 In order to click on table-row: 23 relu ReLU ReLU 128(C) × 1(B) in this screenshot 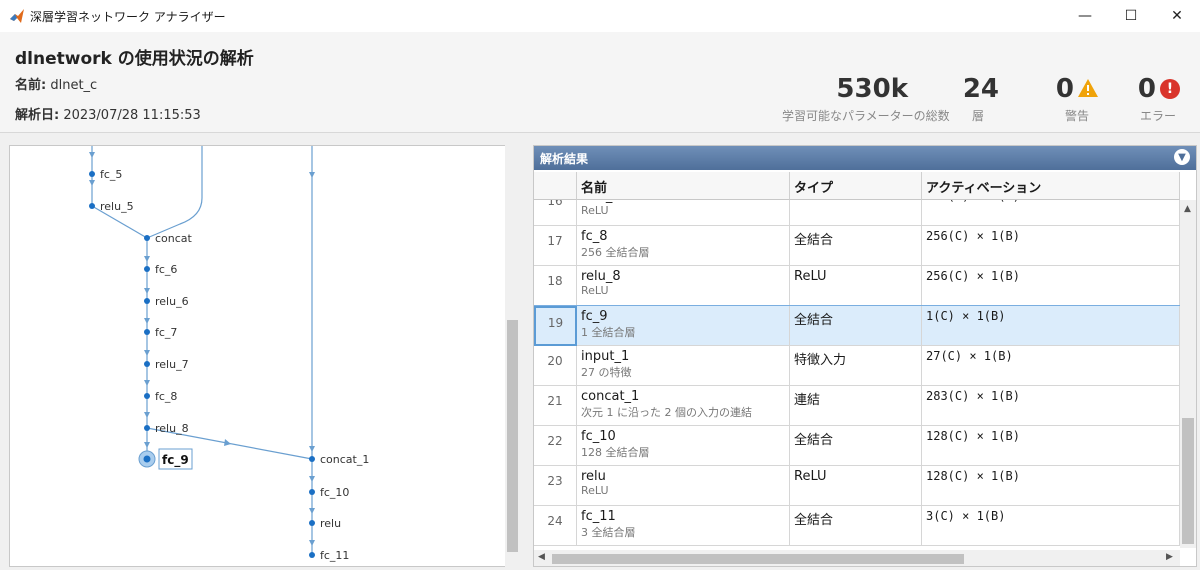, I will do `click(857, 486)`.